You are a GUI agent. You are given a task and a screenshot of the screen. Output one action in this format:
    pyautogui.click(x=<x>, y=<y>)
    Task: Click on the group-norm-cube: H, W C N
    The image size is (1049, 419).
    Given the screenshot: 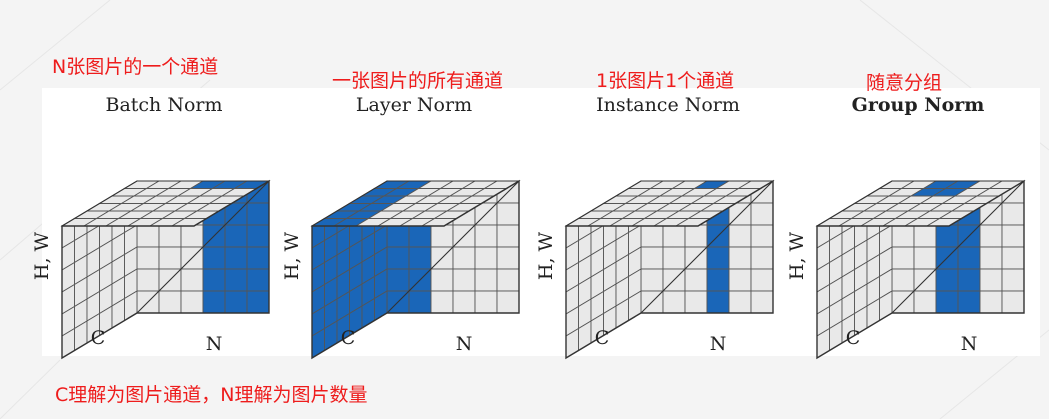 What is the action you would take?
    pyautogui.click(x=906, y=269)
    